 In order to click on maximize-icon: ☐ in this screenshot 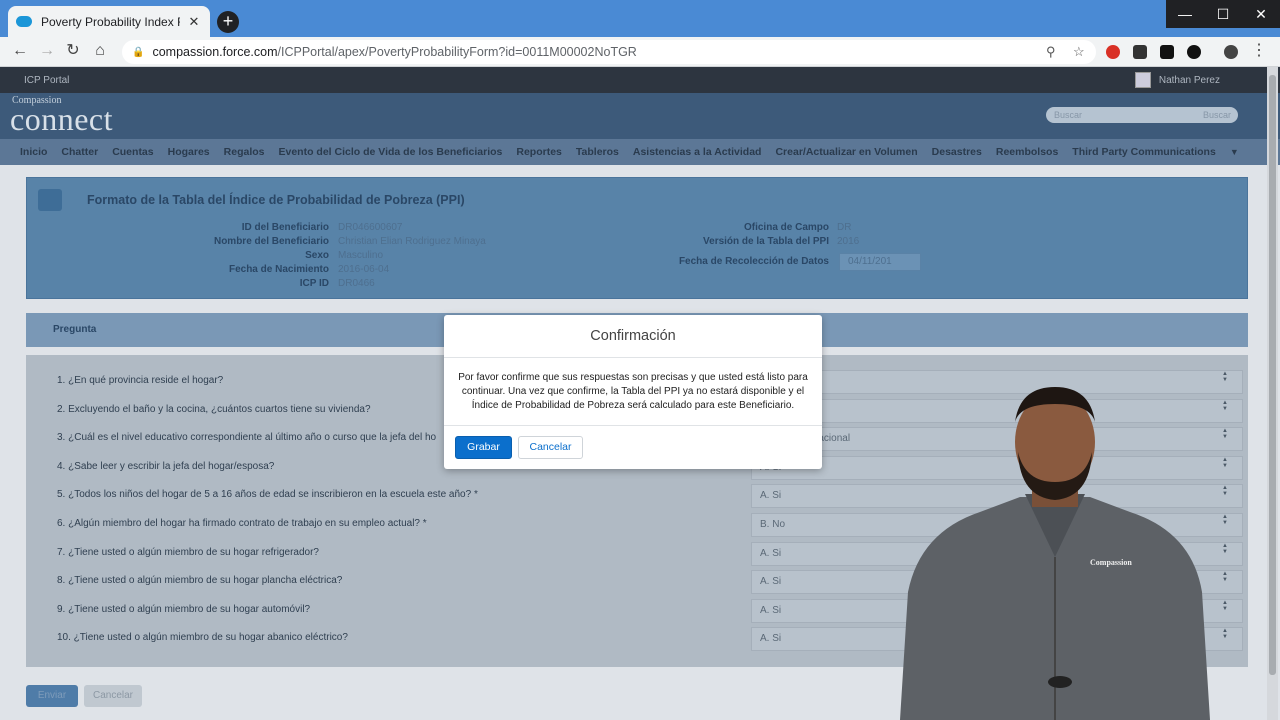, I will do `click(1223, 14)`.